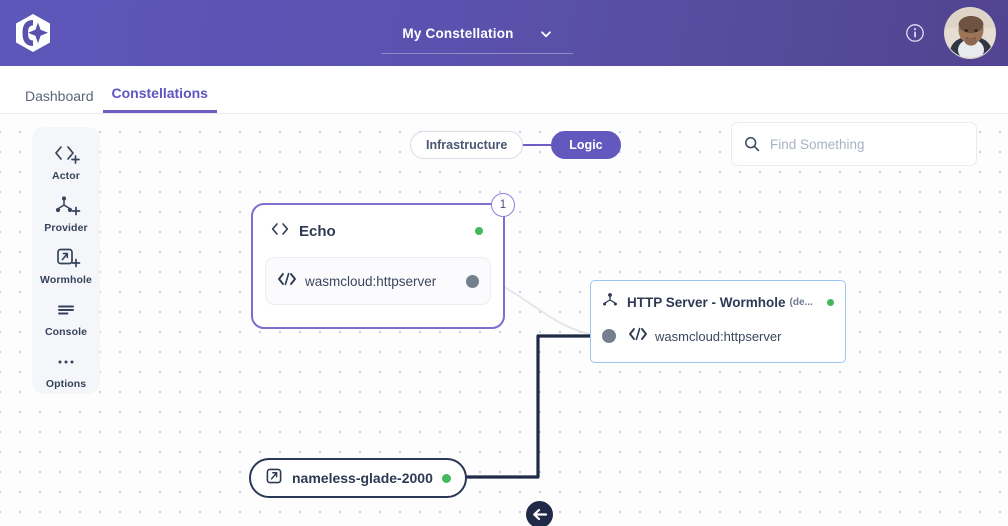 This screenshot has height=526, width=1008. I want to click on toolbar-item-provider: Provider, so click(66, 213).